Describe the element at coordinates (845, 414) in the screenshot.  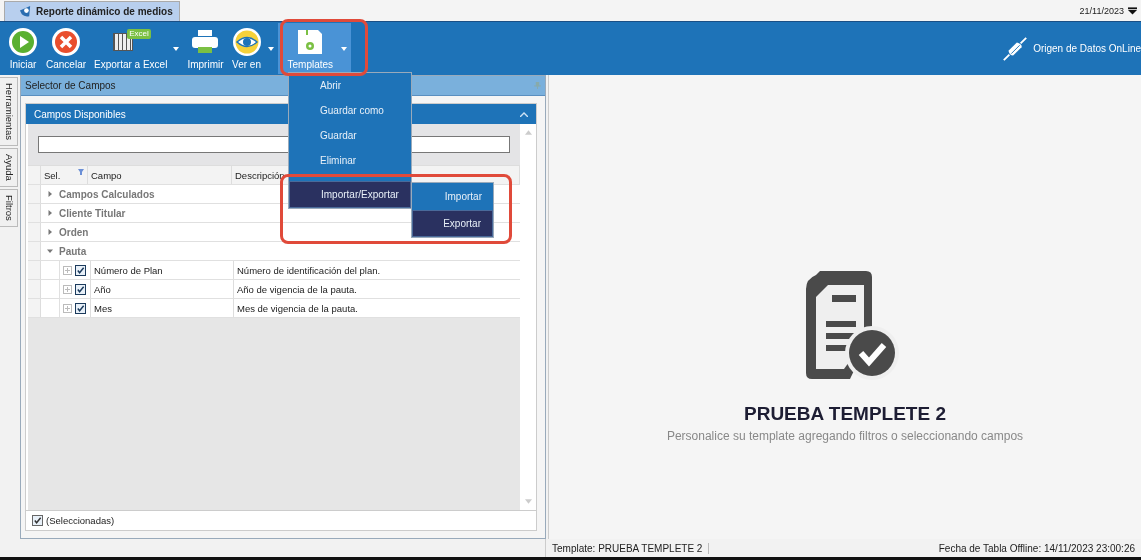
I see `template-title: PRUEBA TEMPLETE 2` at that location.